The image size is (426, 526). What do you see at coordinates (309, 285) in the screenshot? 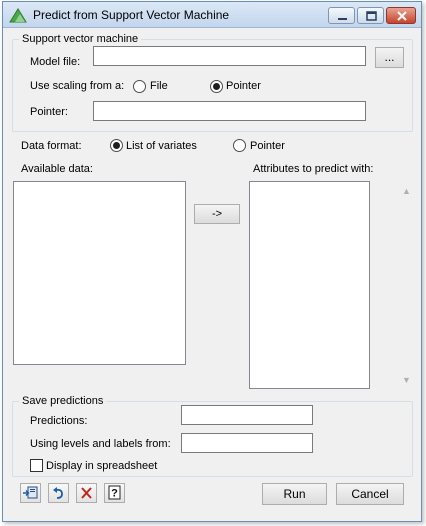
I see `attributes-list` at bounding box center [309, 285].